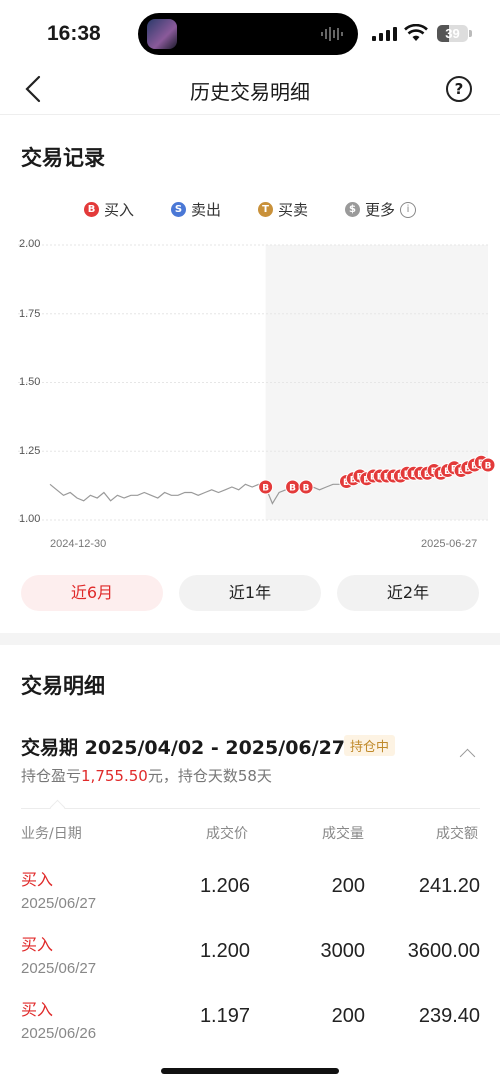 The width and height of the screenshot is (500, 1084). I want to click on row-amount: 3600.00, so click(443, 951).